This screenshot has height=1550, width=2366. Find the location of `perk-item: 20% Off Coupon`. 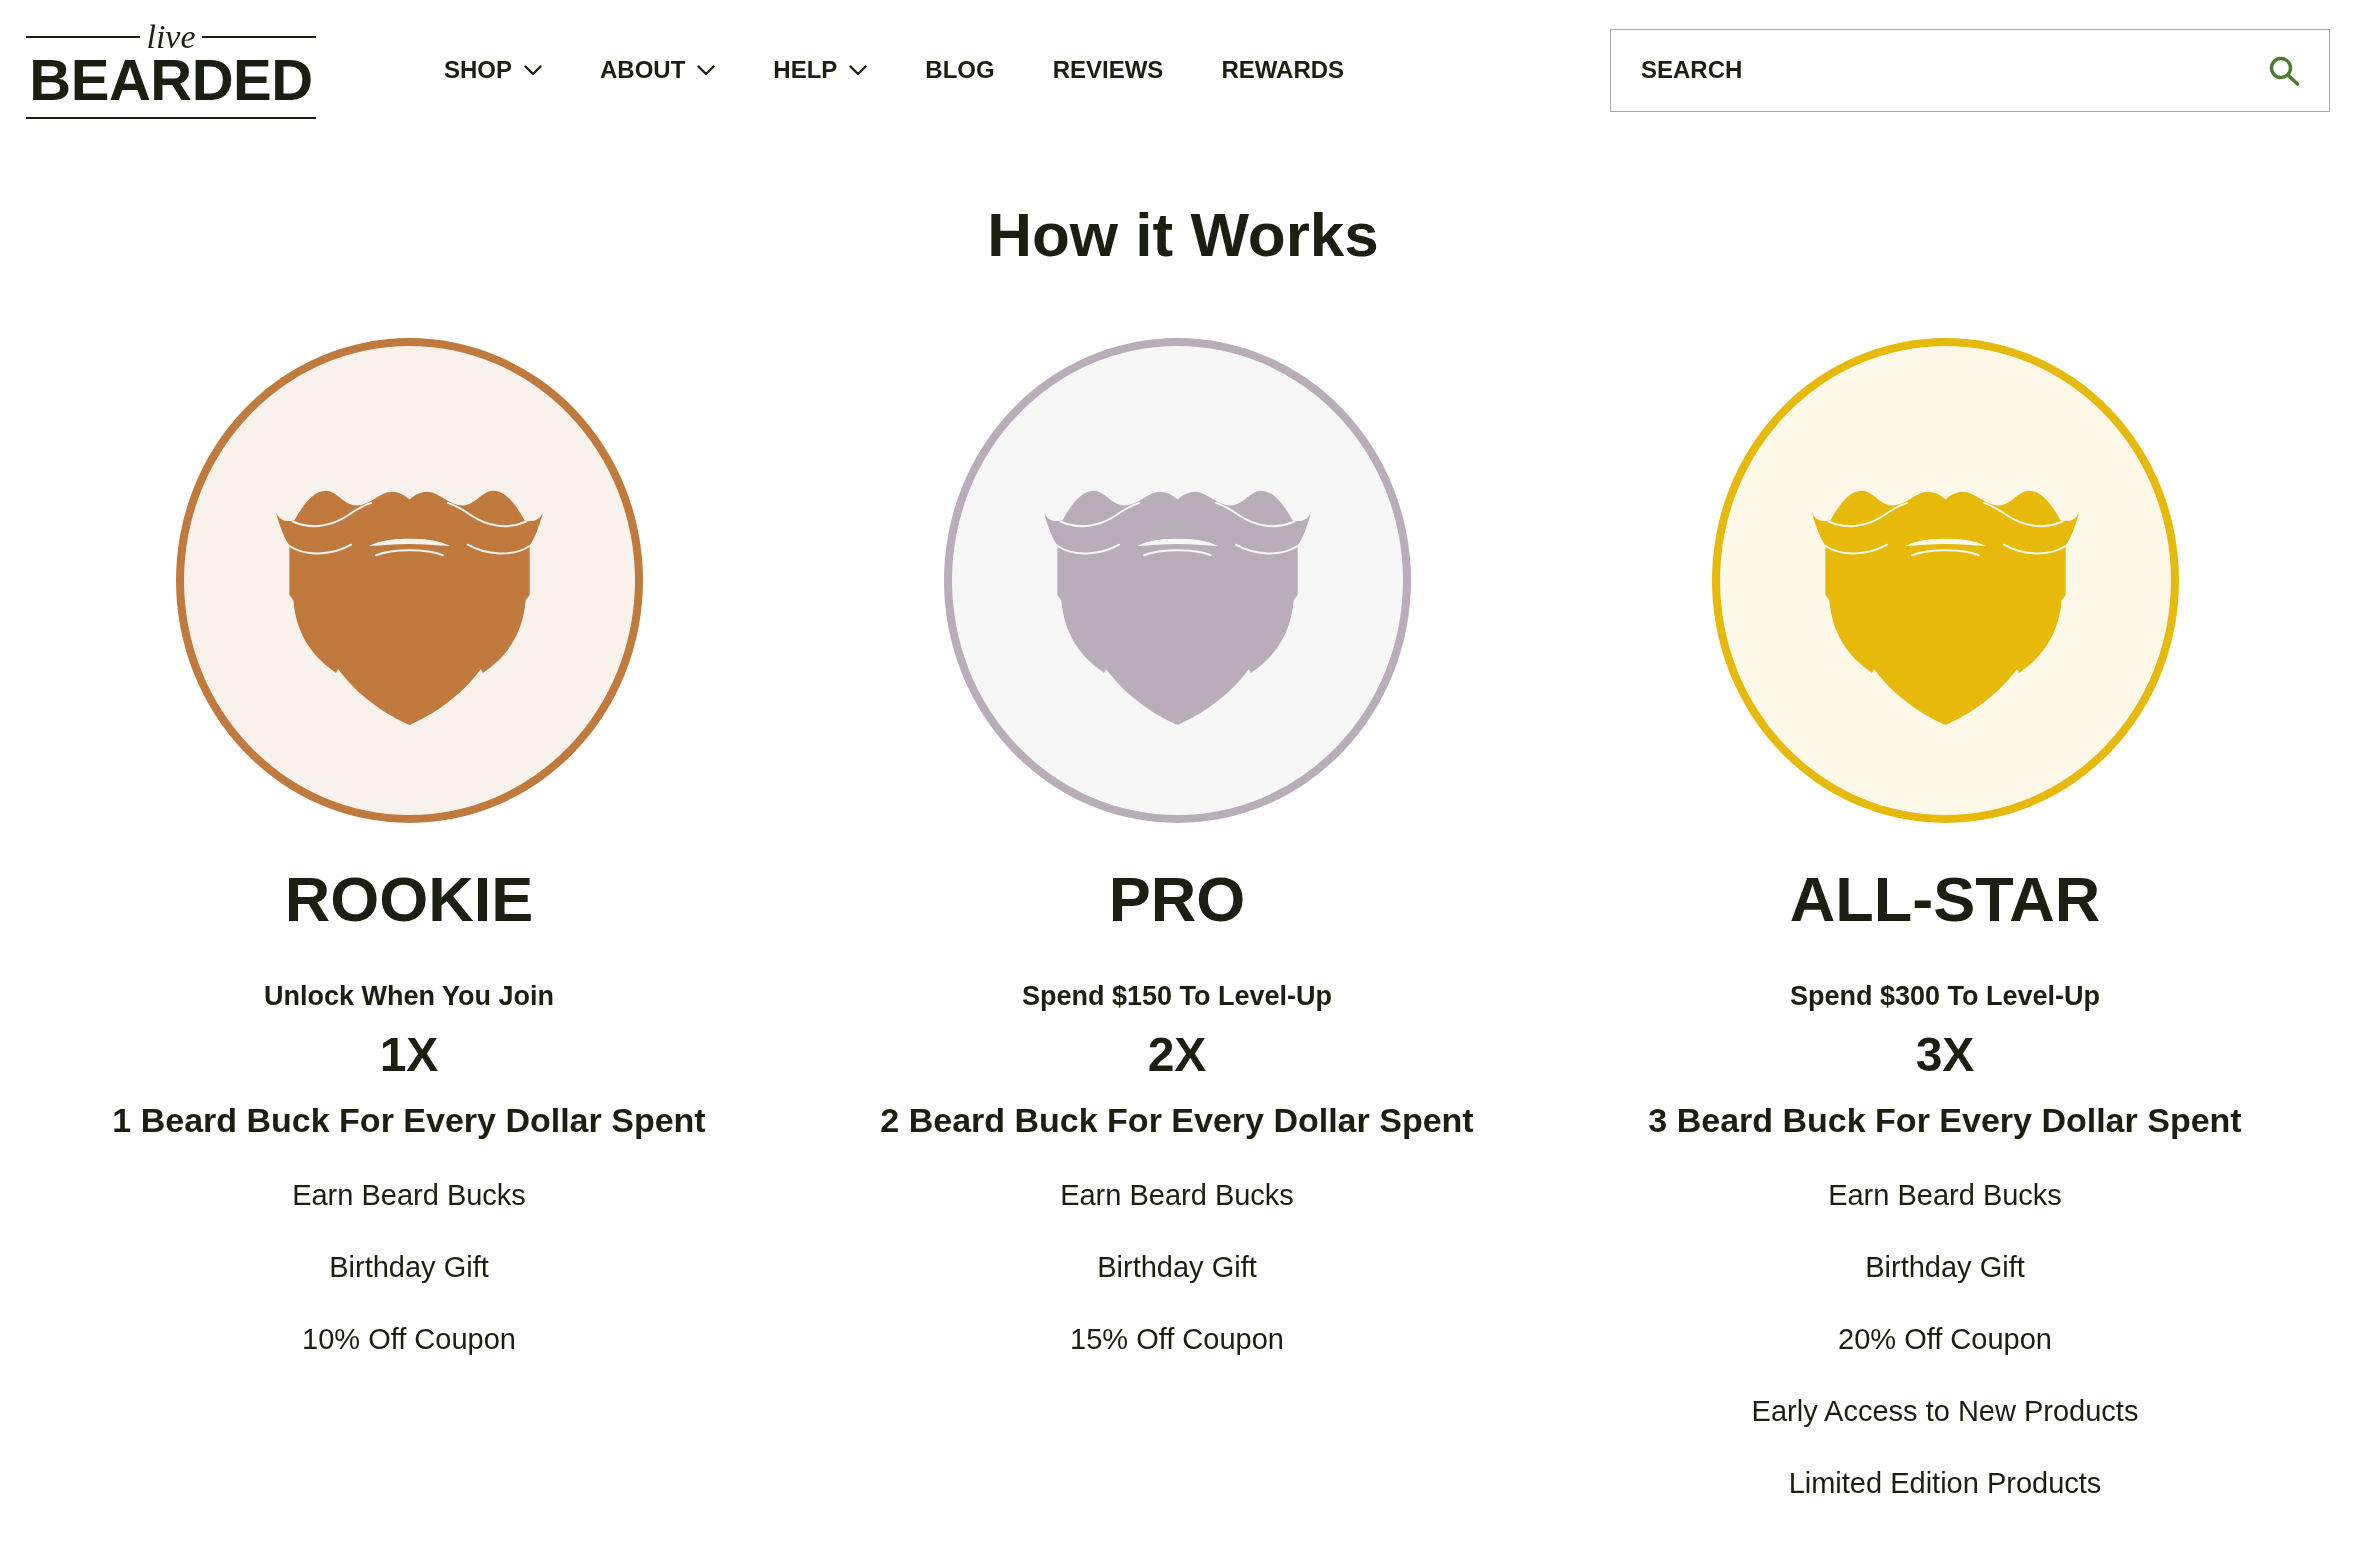

perk-item: 20% Off Coupon is located at coordinates (1945, 1339).